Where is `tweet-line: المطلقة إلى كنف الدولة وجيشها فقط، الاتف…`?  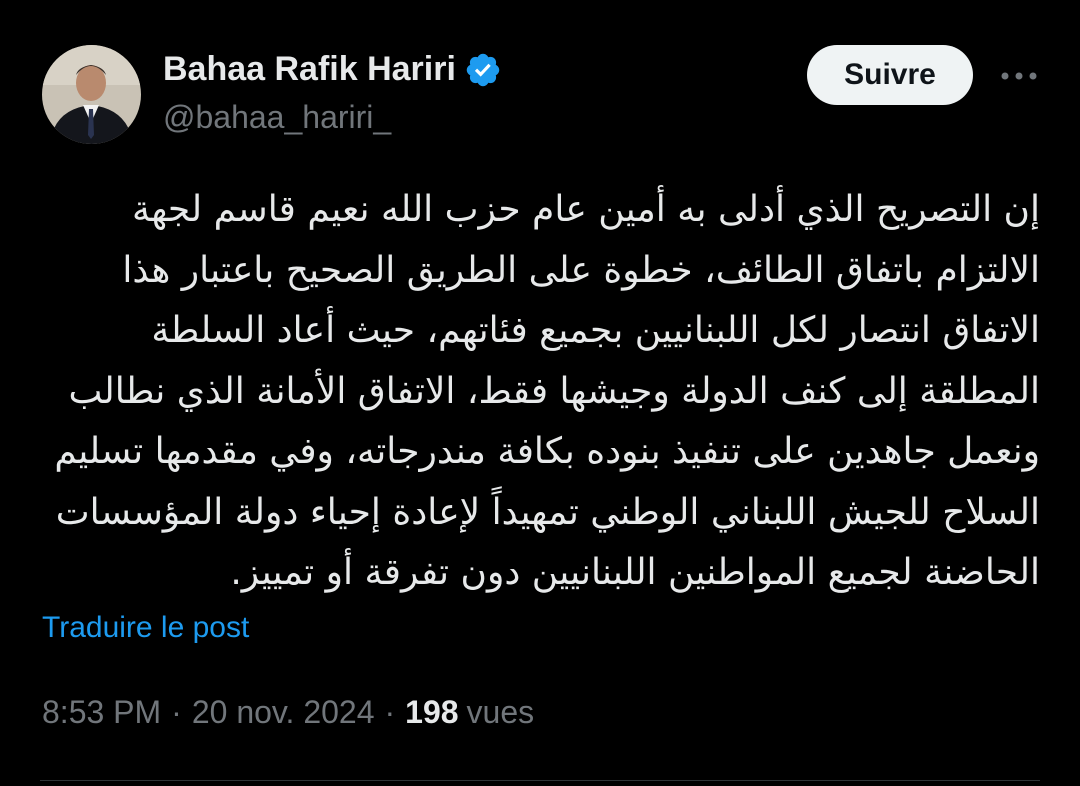
tweet-line: المطلقة إلى كنف الدولة وجيشها فقط، الاتف… is located at coordinates (554, 391).